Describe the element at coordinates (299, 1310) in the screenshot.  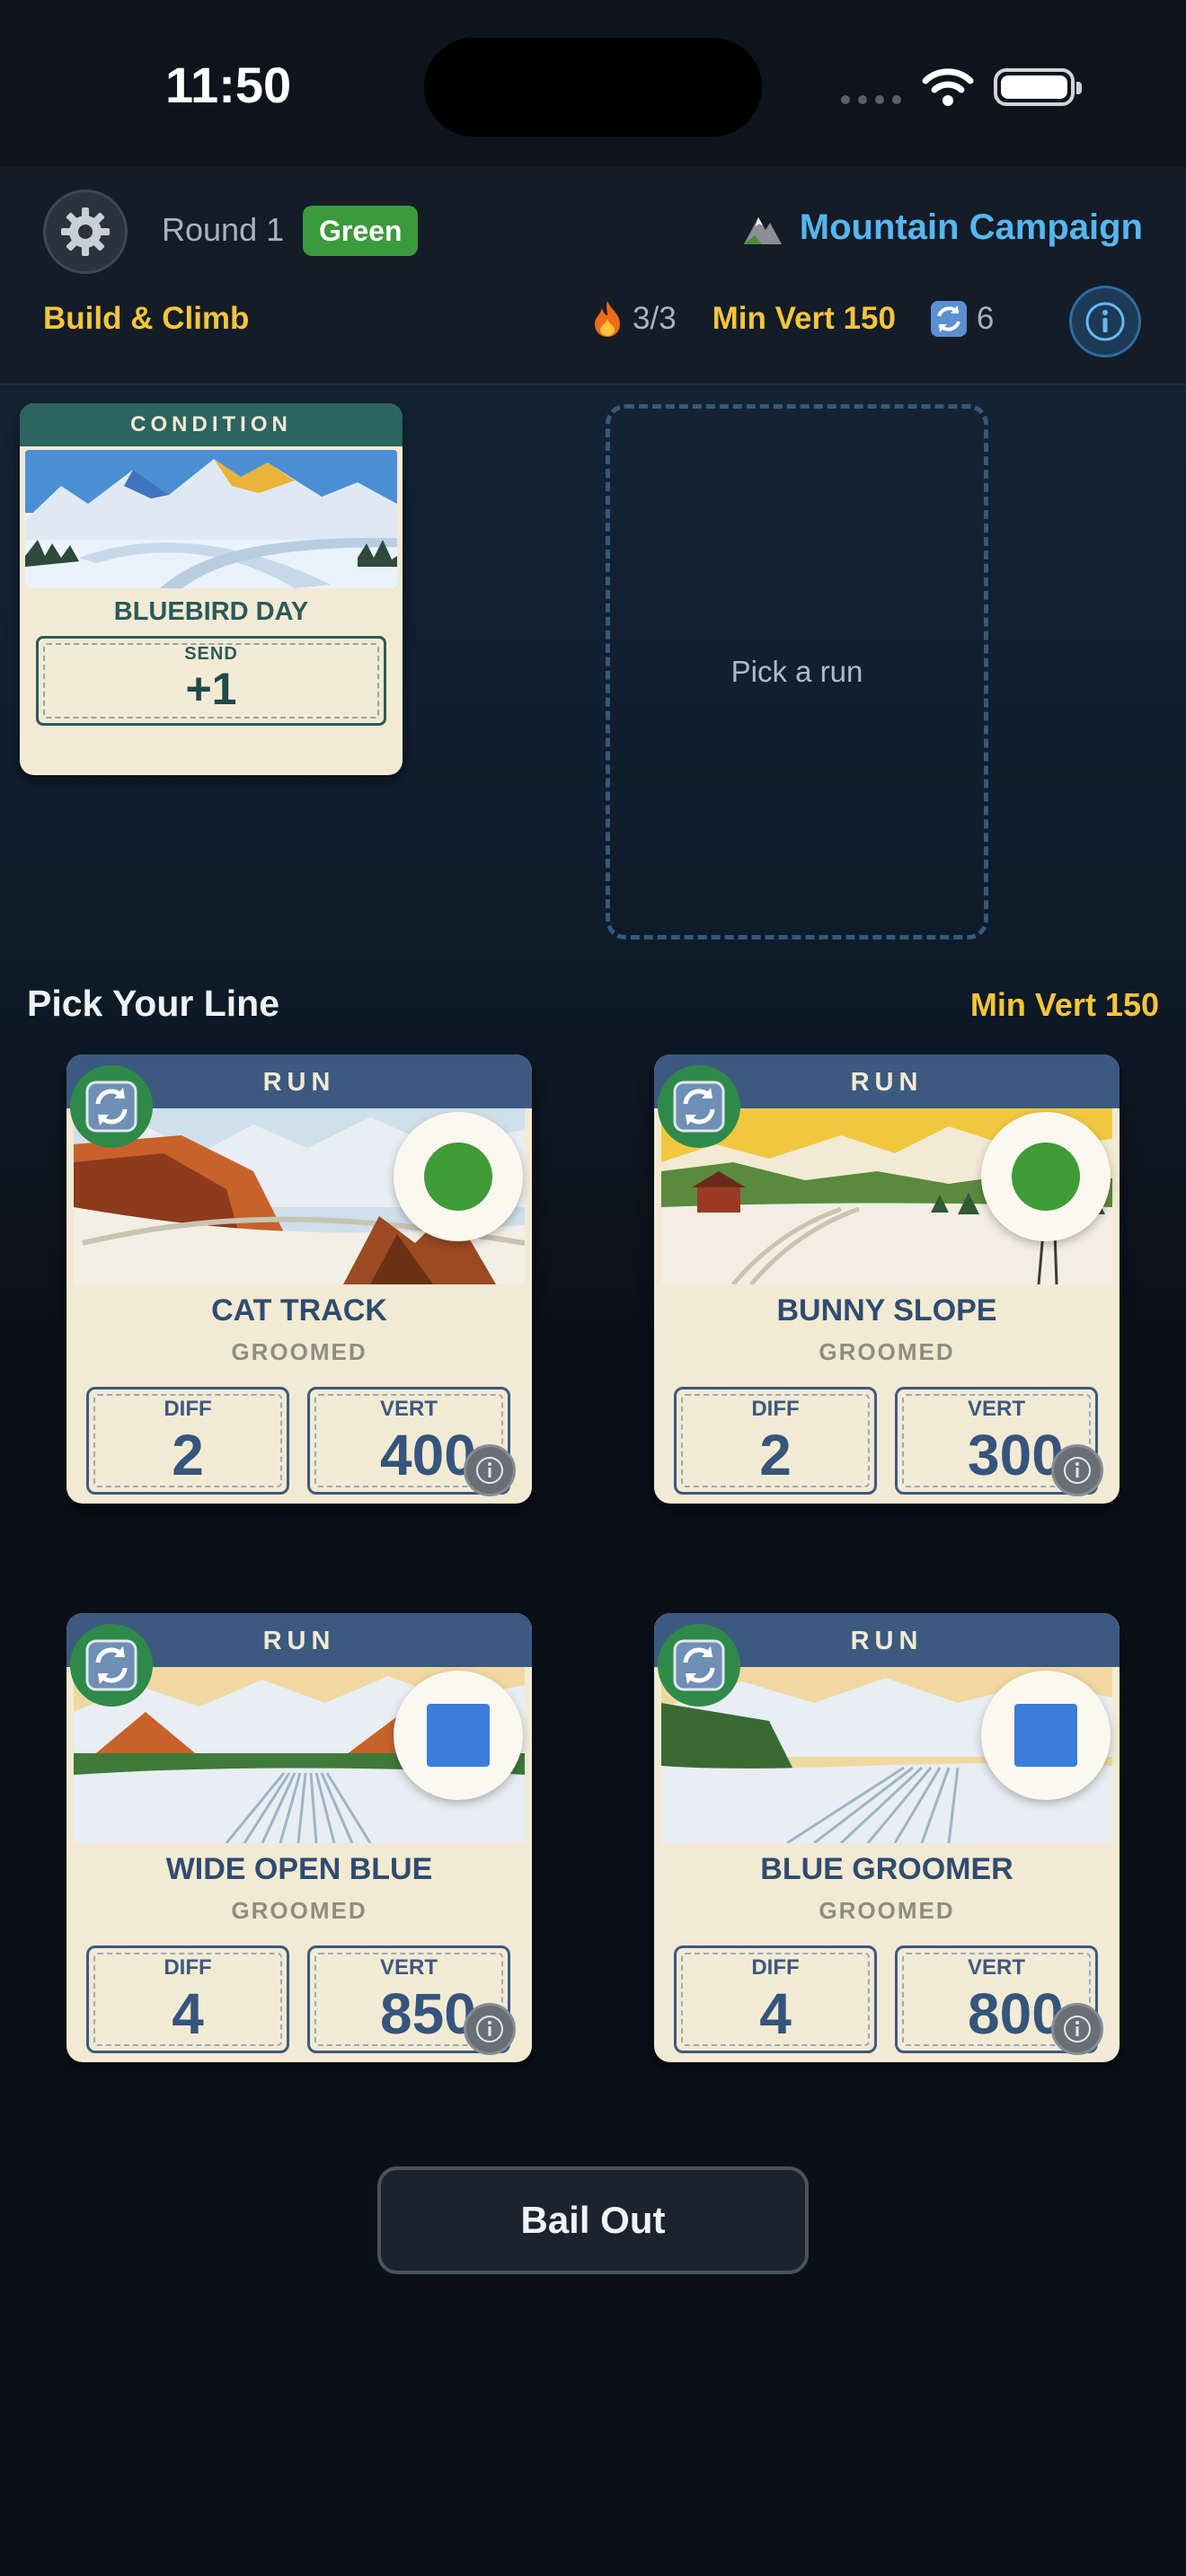
I see `run-name: CAT TRACK` at that location.